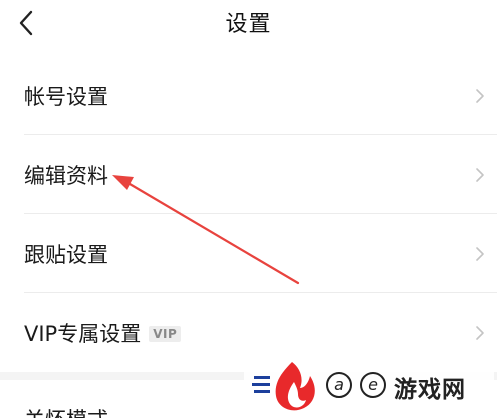 This screenshot has height=418, width=497. I want to click on page-title: 设置, so click(248, 24).